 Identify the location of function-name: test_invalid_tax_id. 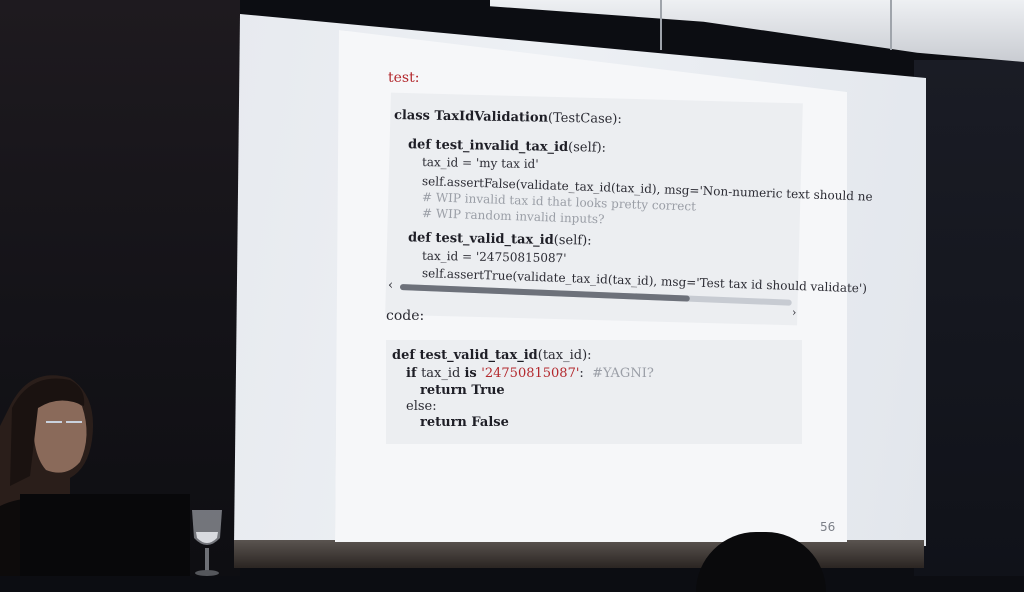
(502, 146).